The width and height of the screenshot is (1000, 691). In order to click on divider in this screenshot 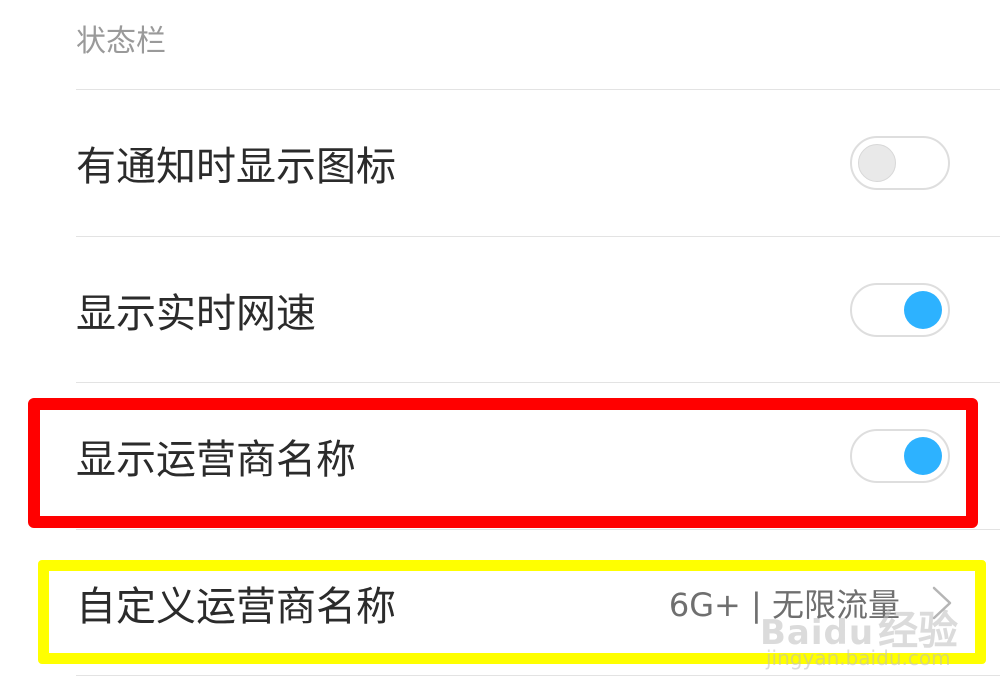, I will do `click(538, 675)`.